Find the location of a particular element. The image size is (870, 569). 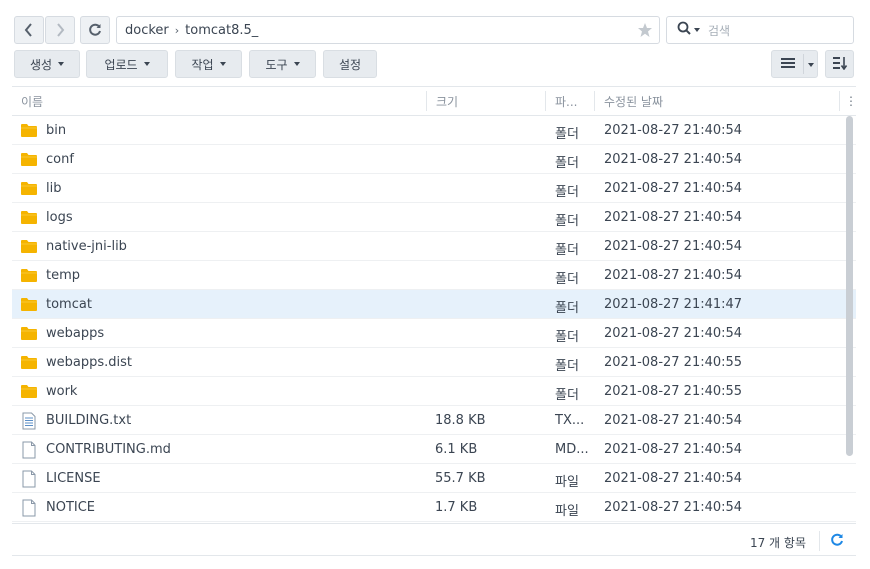

breadcrumb-docker: docker is located at coordinates (147, 30).